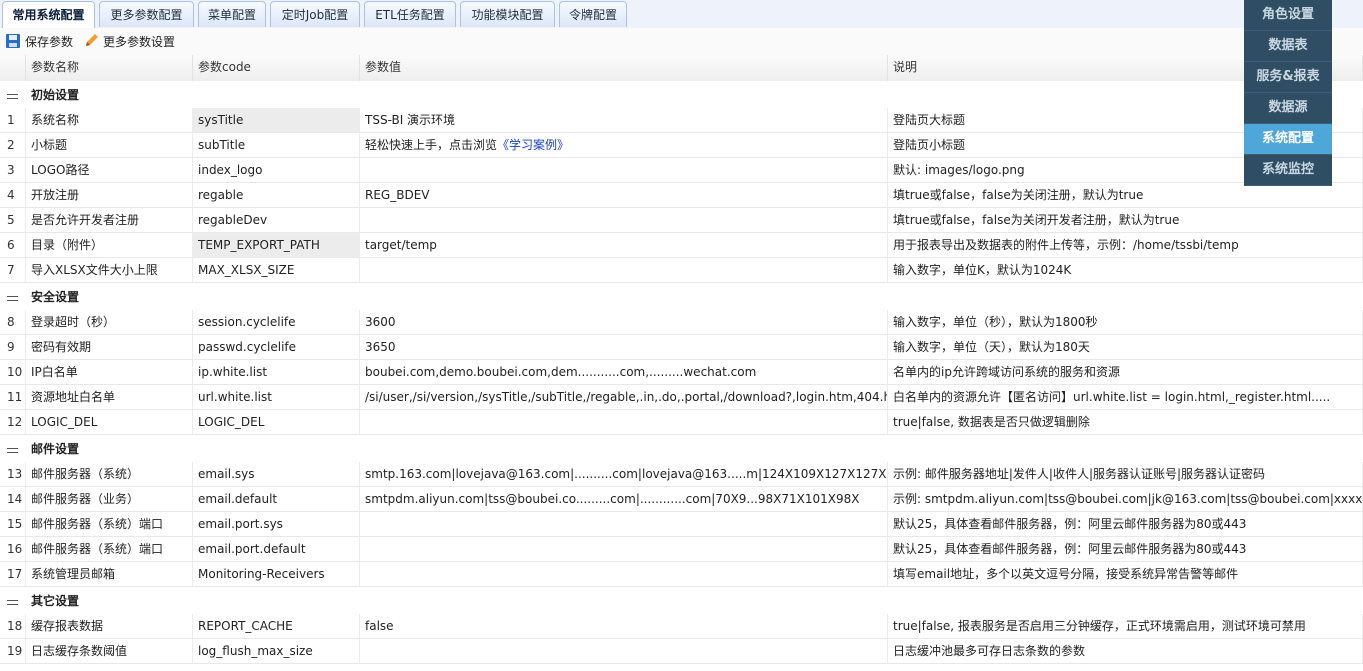  Describe the element at coordinates (109, 170) in the screenshot. I see `cell-name: LOGO路径` at that location.